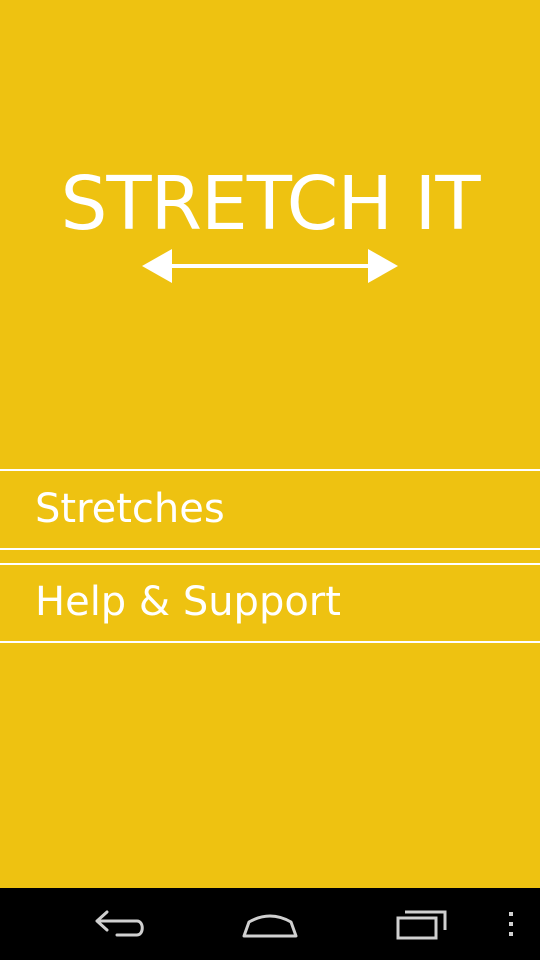  I want to click on overflow-menu-icon, so click(511, 924).